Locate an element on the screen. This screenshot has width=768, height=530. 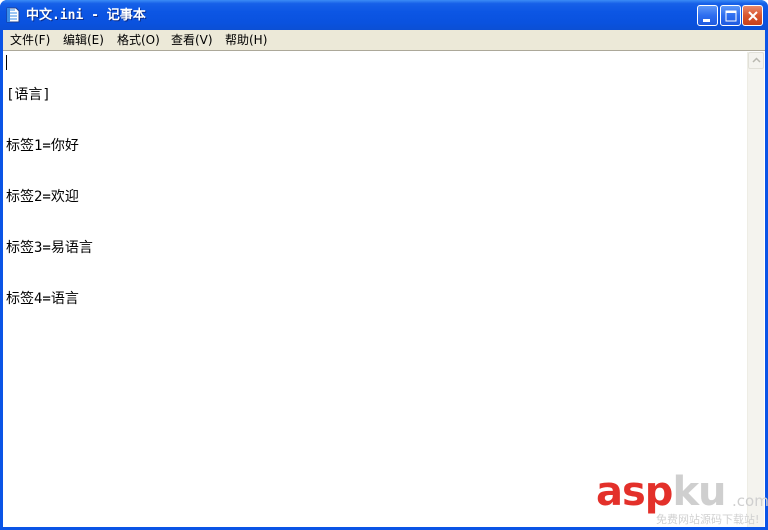
menu-format: 格式(O) is located at coordinates (138, 40).